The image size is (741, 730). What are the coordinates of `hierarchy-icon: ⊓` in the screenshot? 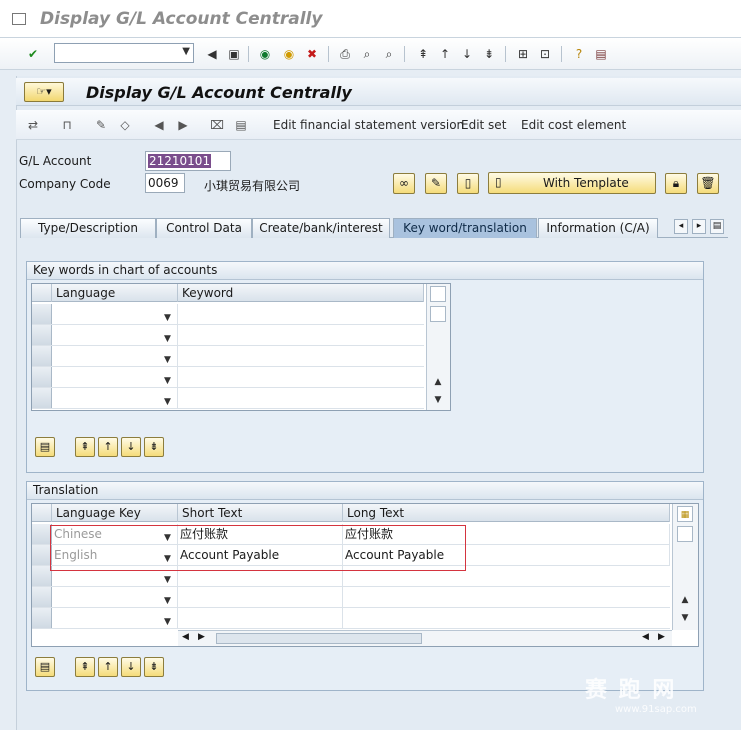 It's located at (67, 125).